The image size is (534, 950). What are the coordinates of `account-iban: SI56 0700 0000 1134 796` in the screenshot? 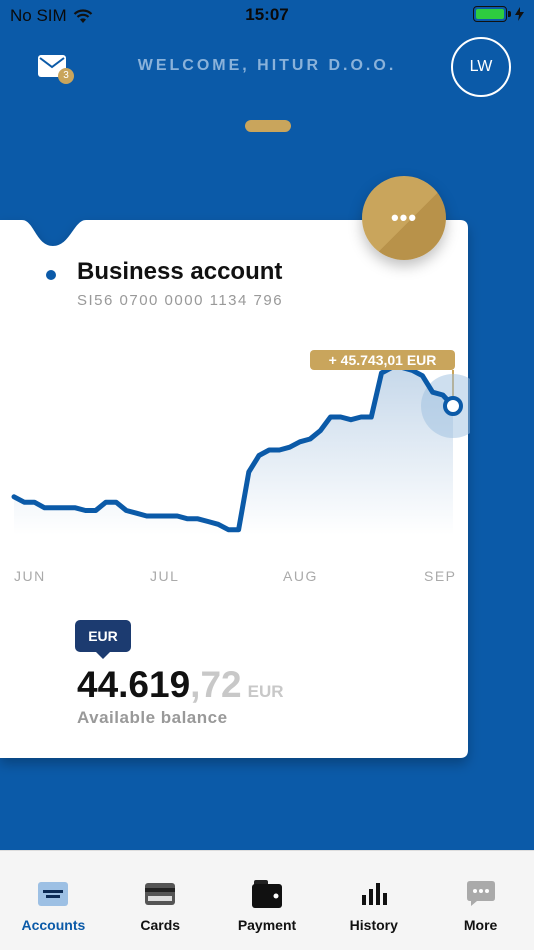 It's located at (180, 300).